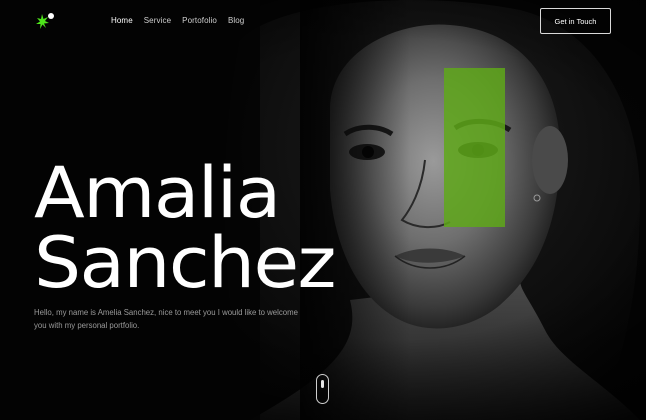  Describe the element at coordinates (177, 21) in the screenshot. I see `main-nav: Home Service Portofolio Blog` at that location.